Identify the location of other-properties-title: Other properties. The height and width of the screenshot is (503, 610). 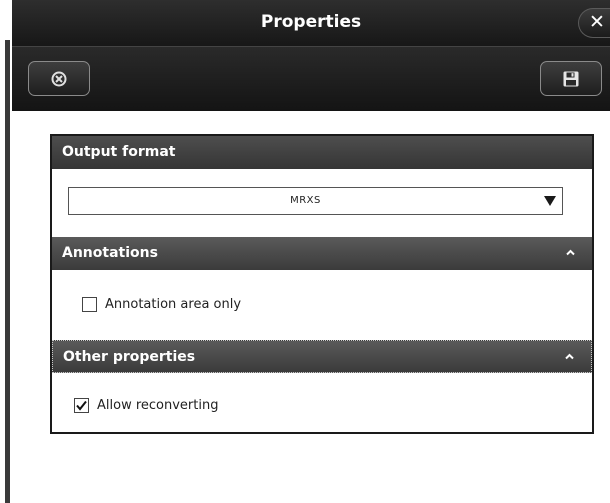
(129, 357).